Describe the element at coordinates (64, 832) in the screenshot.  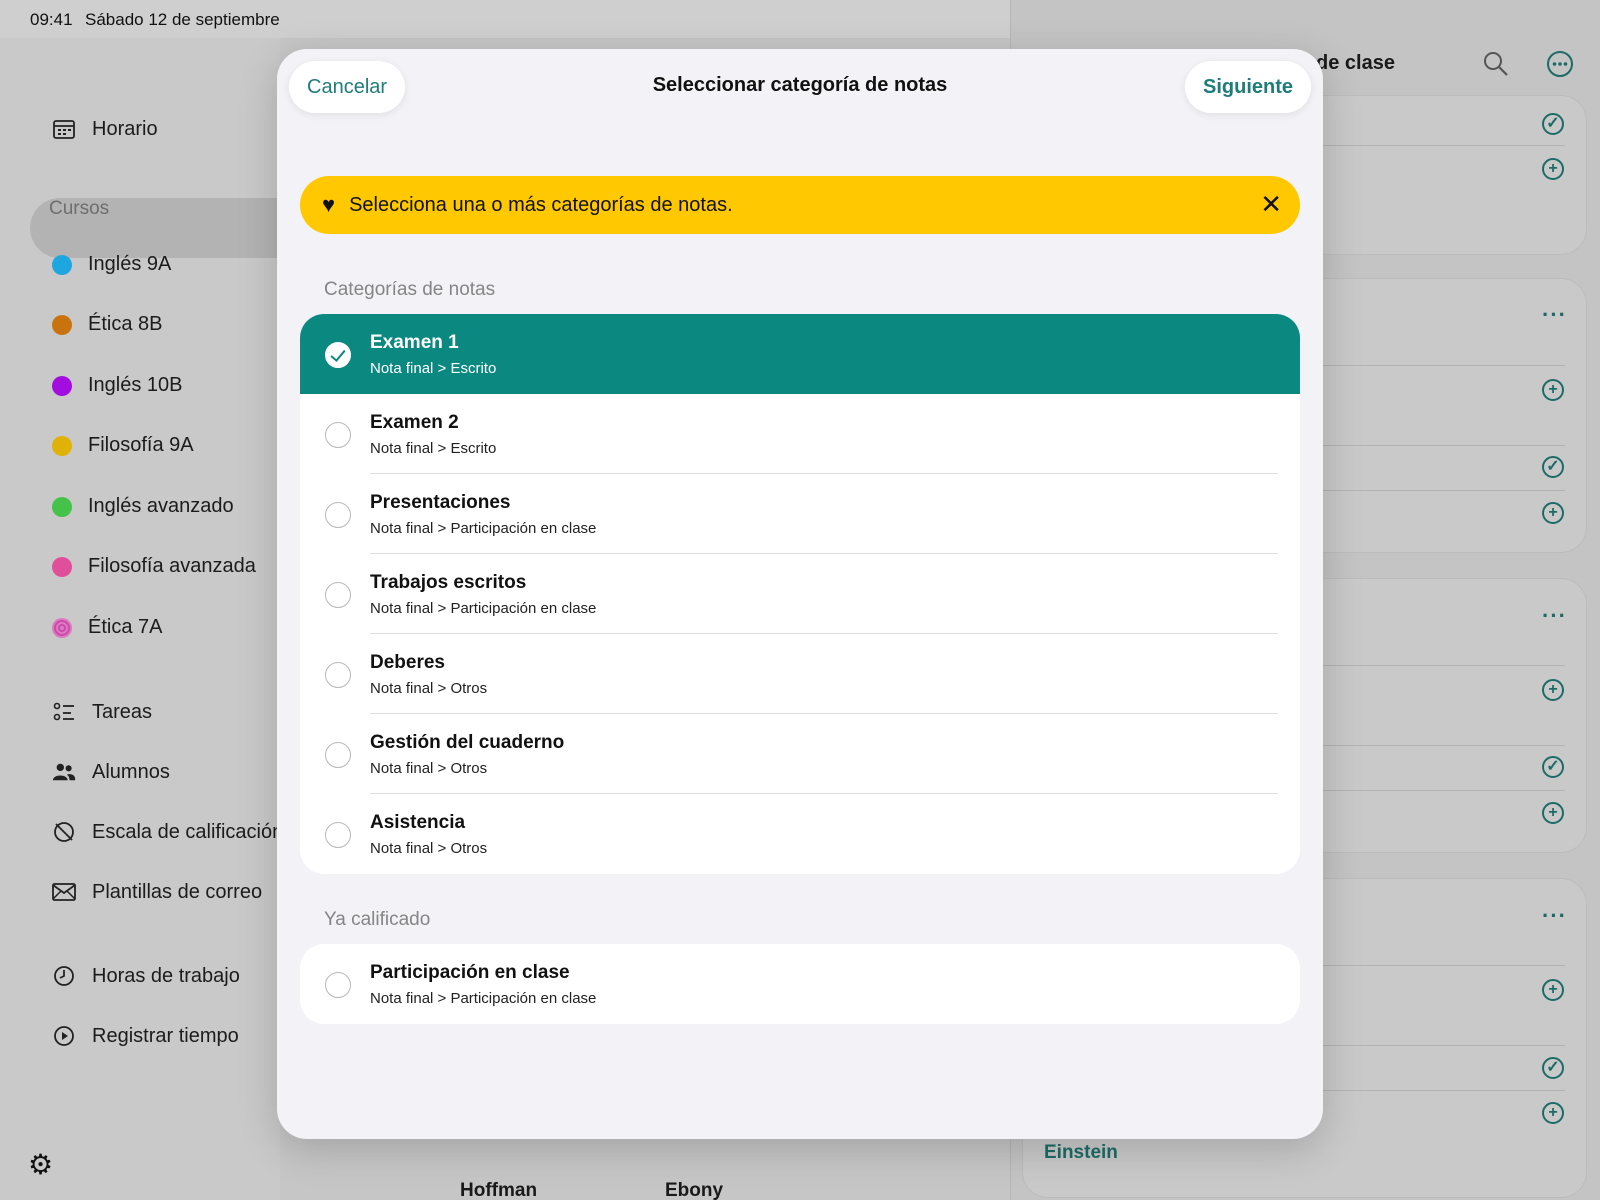
I see `scale-icon` at that location.